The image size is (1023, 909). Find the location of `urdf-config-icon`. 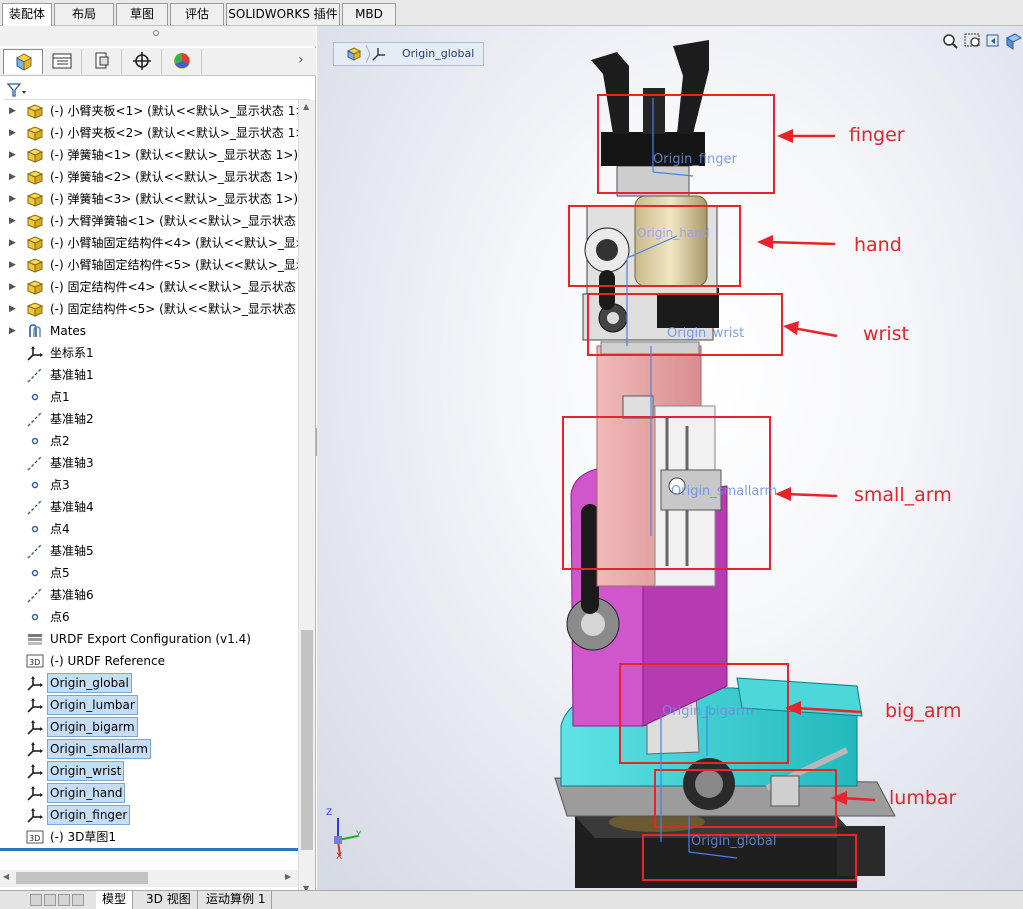

urdf-config-icon is located at coordinates (35, 639).